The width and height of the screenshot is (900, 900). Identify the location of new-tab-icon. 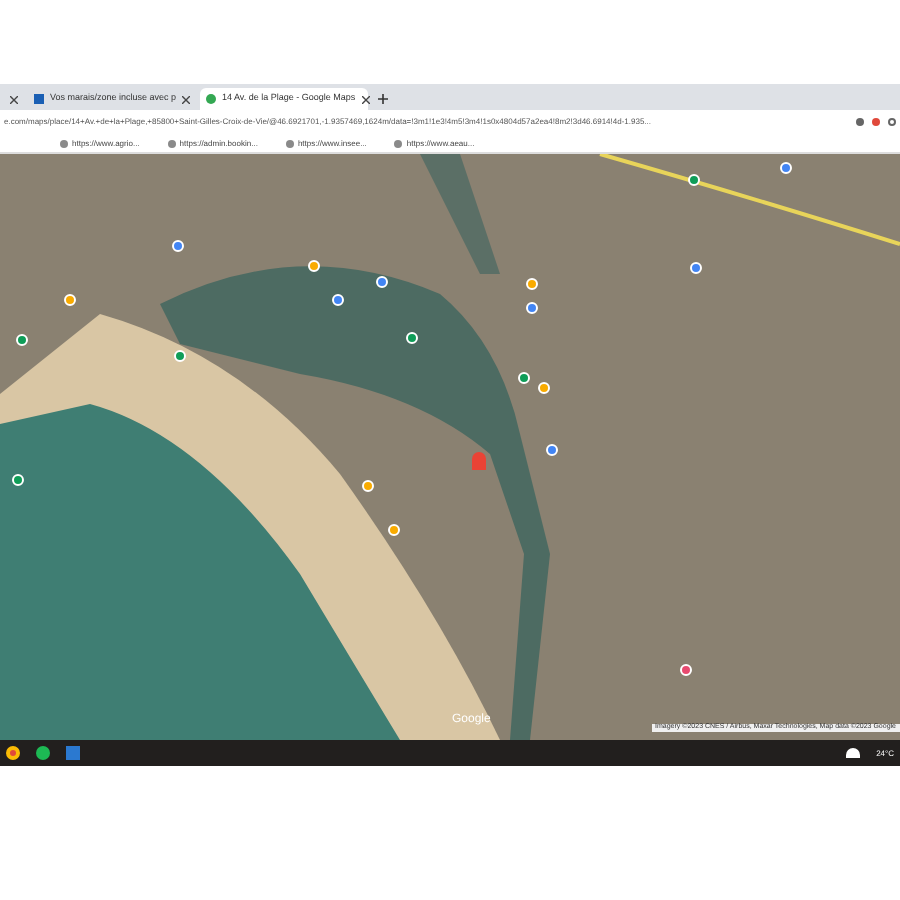
(383, 99).